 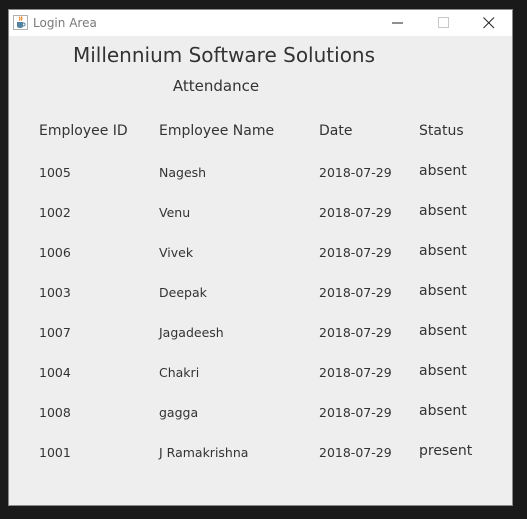 What do you see at coordinates (55, 452) in the screenshot?
I see `employee-id: 1001` at bounding box center [55, 452].